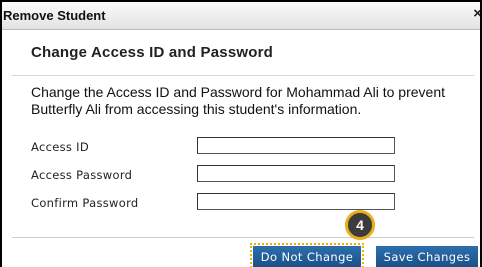 Image resolution: width=482 pixels, height=267 pixels. I want to click on access-password-input, so click(296, 173).